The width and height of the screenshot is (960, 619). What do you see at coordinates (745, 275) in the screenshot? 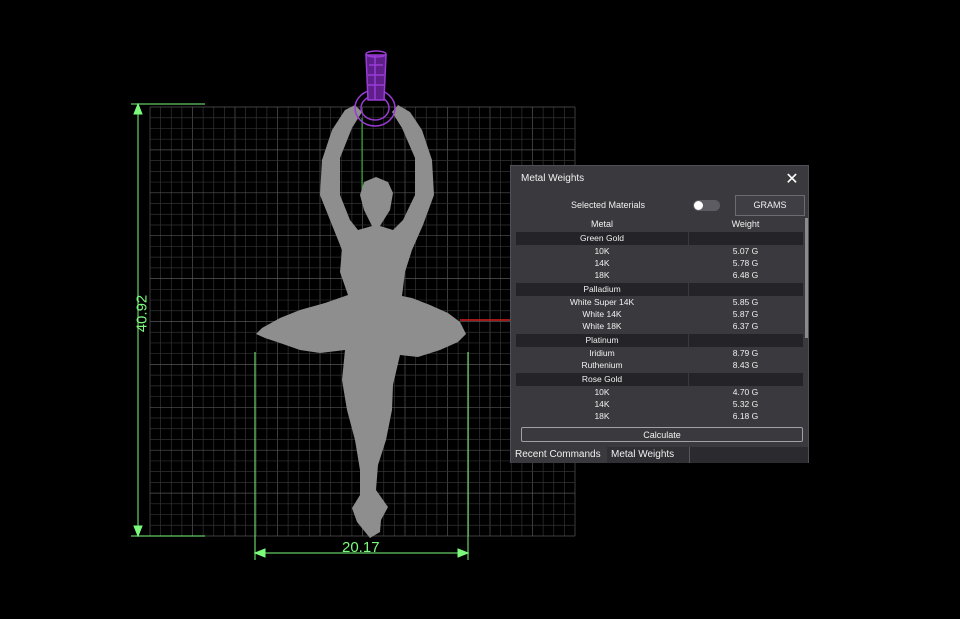
I see `metal-weight: 6.48 G` at bounding box center [745, 275].